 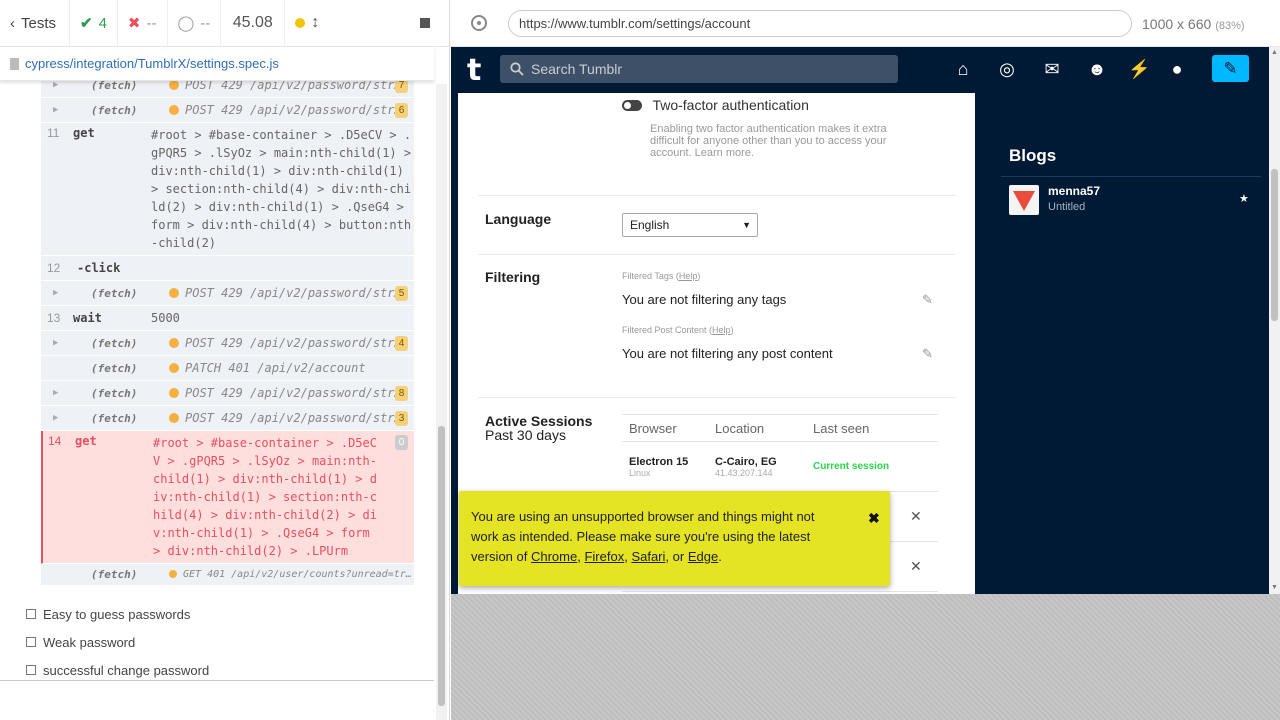 What do you see at coordinates (525, 435) in the screenshot?
I see `active-sessions-sub: Past 30 days` at bounding box center [525, 435].